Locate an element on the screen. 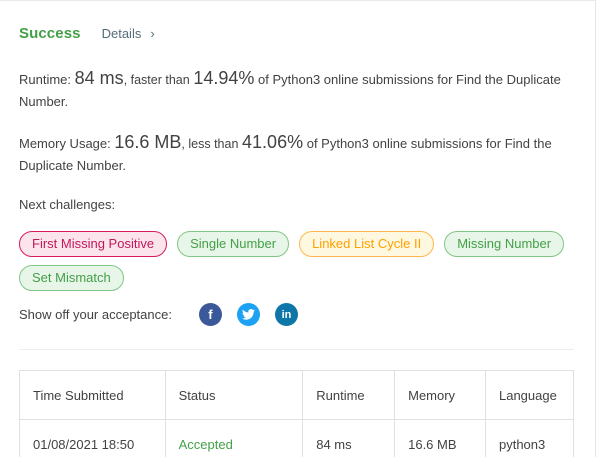  column-header-runtime: Runtime is located at coordinates (349, 395).